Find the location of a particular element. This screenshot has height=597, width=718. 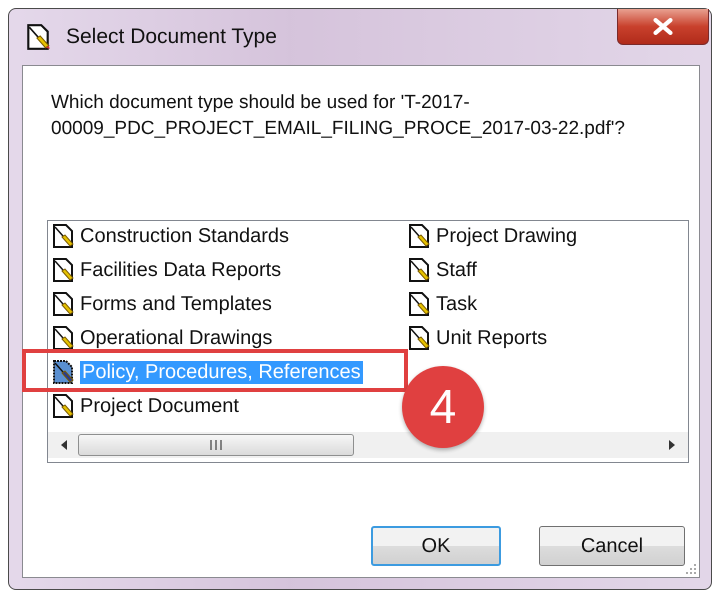

cancel-button: Cancel is located at coordinates (612, 546).